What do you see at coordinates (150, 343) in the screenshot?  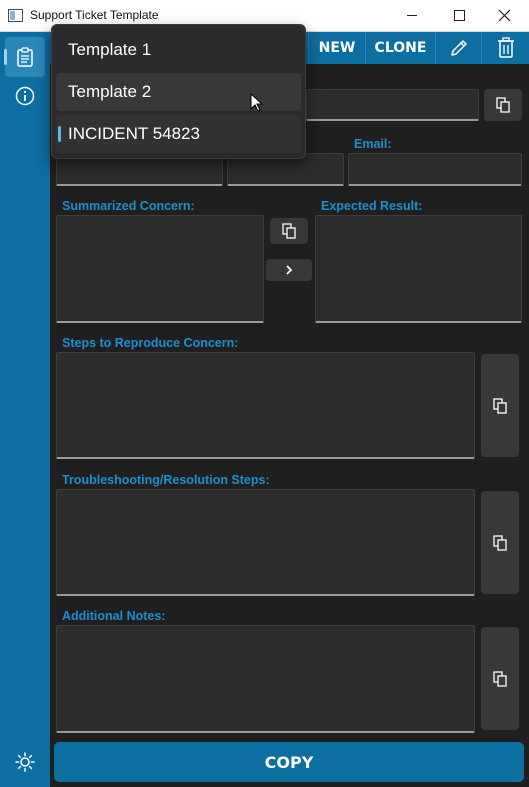 I see `steps-label: Steps to Reproduce Concern:` at bounding box center [150, 343].